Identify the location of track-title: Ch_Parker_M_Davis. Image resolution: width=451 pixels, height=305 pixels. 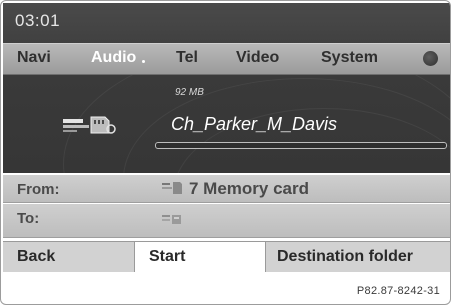
(254, 124).